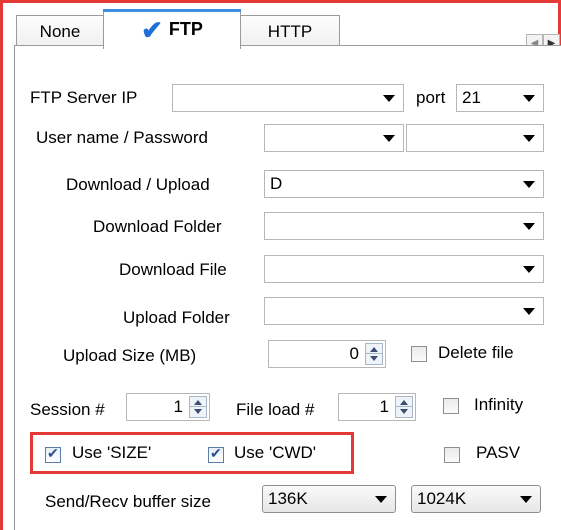 This screenshot has width=561, height=530. Describe the element at coordinates (168, 407) in the screenshot. I see `session-spinner: 1` at that location.